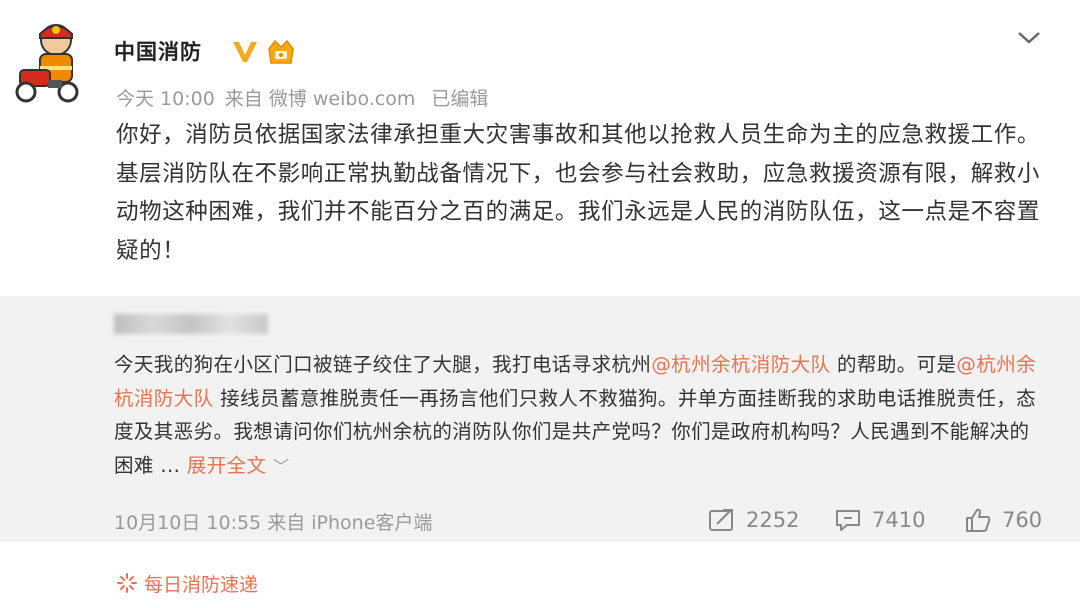 The image size is (1080, 608). I want to click on topic-tag-label: 每日消防速递, so click(201, 584).